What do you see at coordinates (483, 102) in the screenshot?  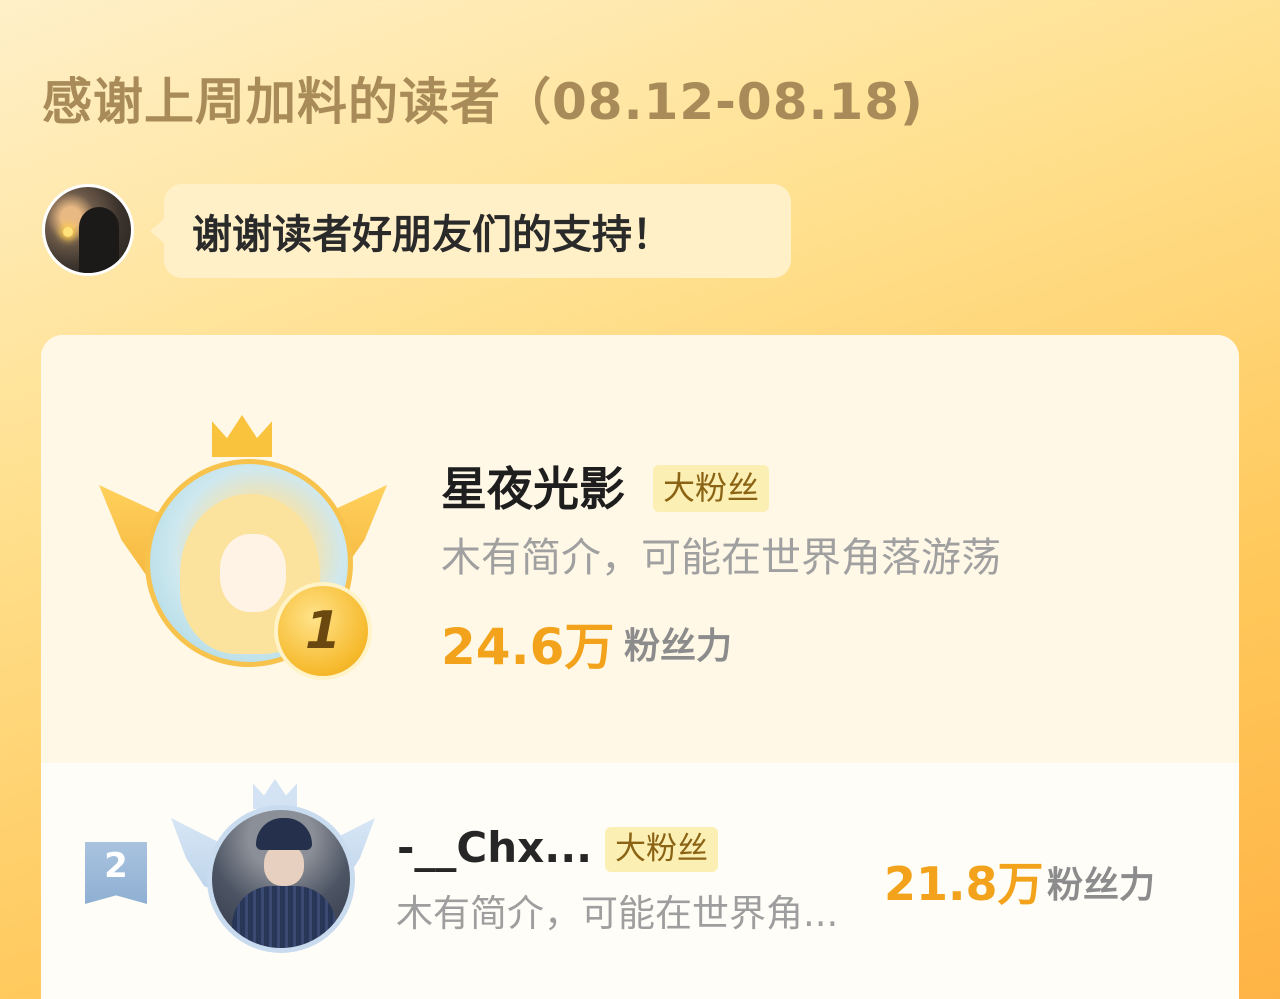 I see `page-title: 感谢上周加料的读者（08.12-08.18)` at bounding box center [483, 102].